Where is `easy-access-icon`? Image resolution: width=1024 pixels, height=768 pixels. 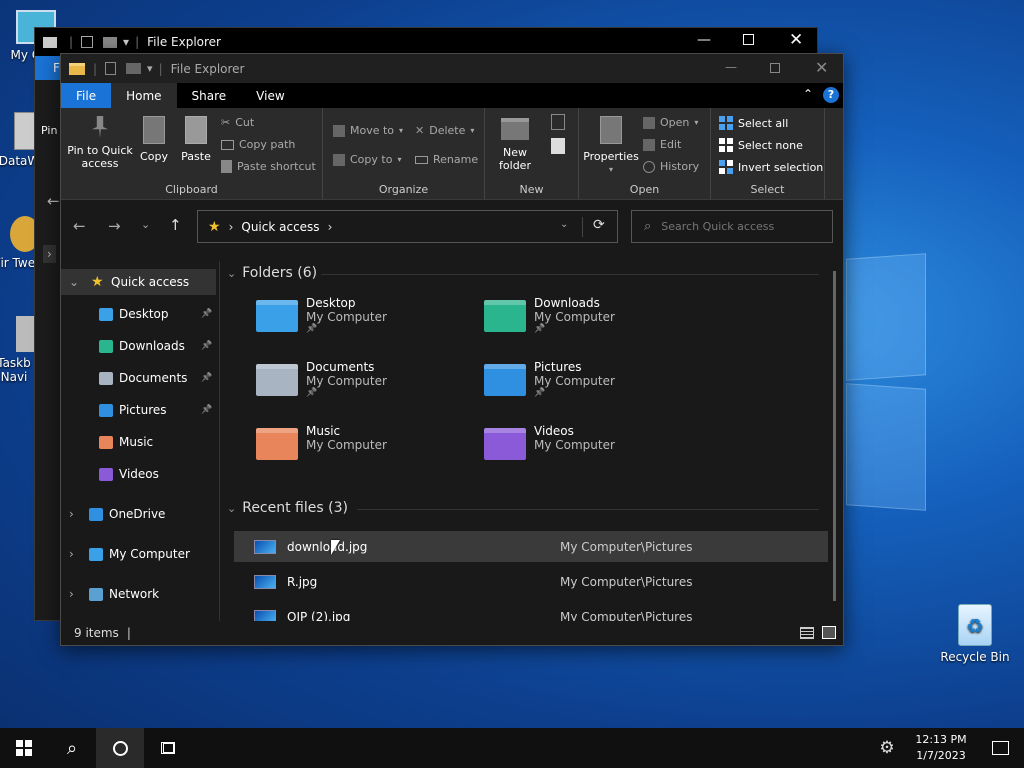 easy-access-icon is located at coordinates (558, 146).